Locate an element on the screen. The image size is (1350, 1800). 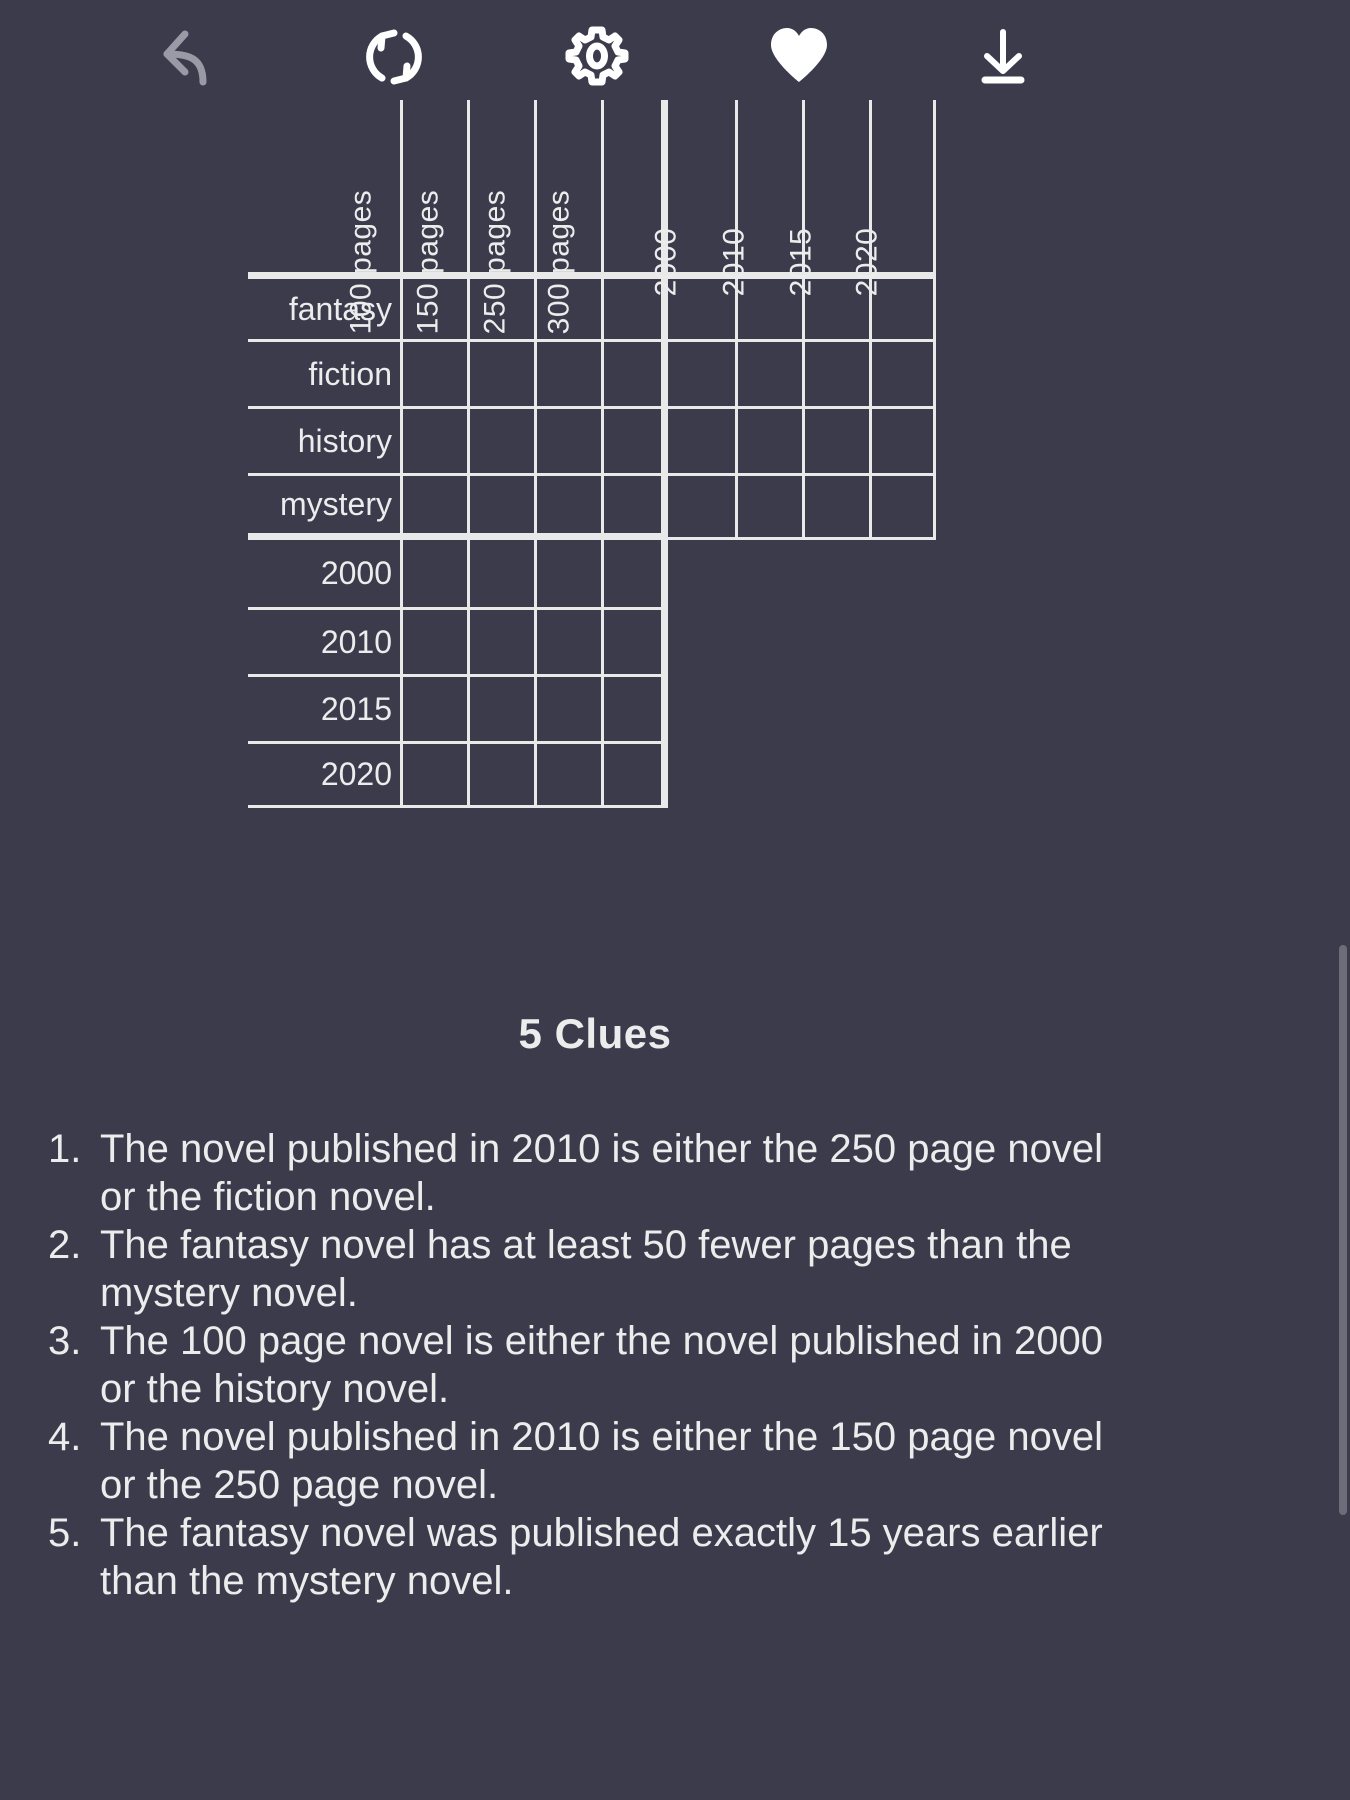
cell-history-2020 is located at coordinates (902, 439).